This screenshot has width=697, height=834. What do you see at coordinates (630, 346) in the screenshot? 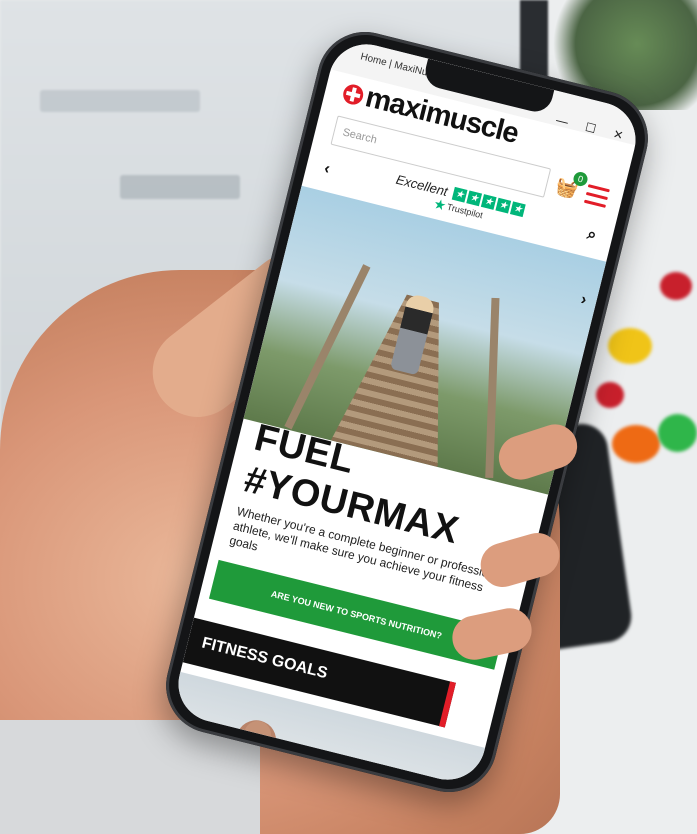
I see `candy-yellow` at bounding box center [630, 346].